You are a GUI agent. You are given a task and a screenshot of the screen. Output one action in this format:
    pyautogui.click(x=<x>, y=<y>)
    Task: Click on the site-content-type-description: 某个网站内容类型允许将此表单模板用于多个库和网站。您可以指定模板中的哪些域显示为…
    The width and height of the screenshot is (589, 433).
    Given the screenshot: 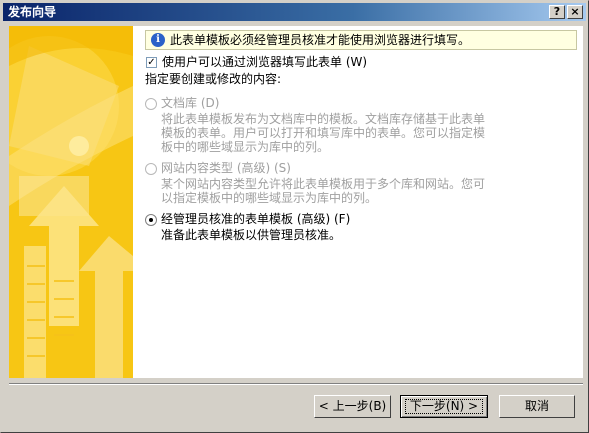 What is the action you would take?
    pyautogui.click(x=323, y=191)
    